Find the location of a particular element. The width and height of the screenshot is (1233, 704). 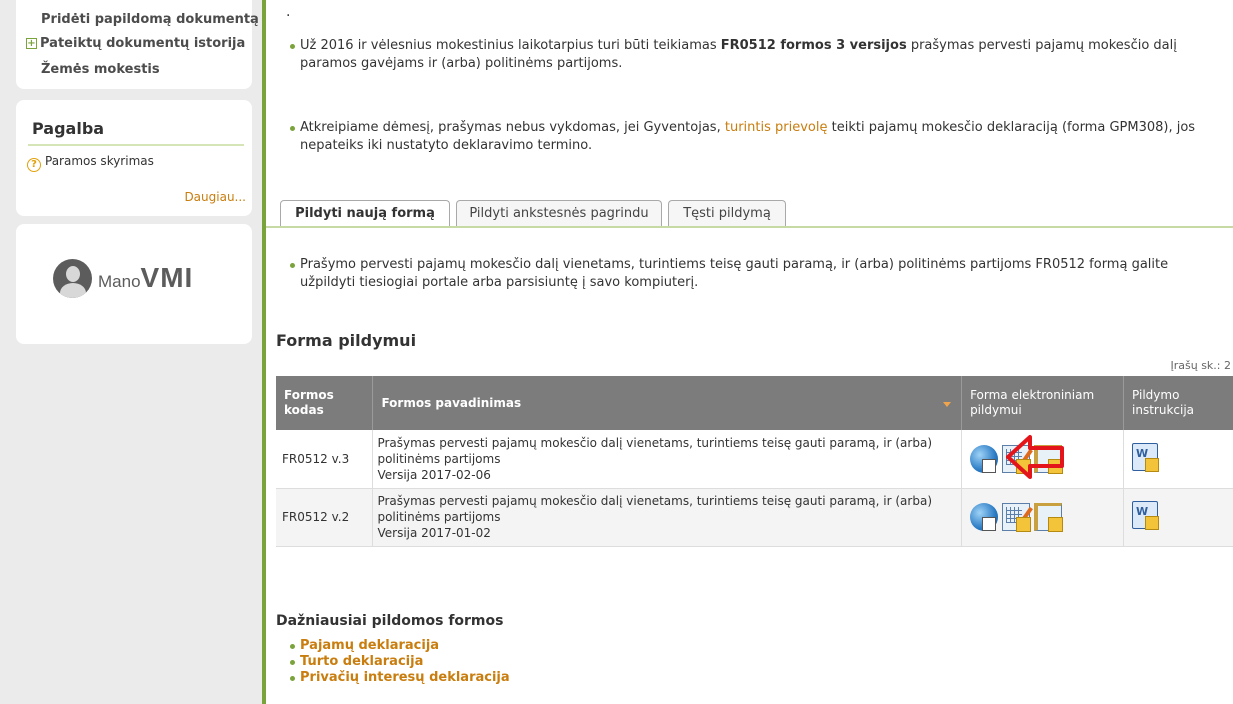

sidebar-item-history-label: Pateiktų dokumentų istorija is located at coordinates (142, 43).